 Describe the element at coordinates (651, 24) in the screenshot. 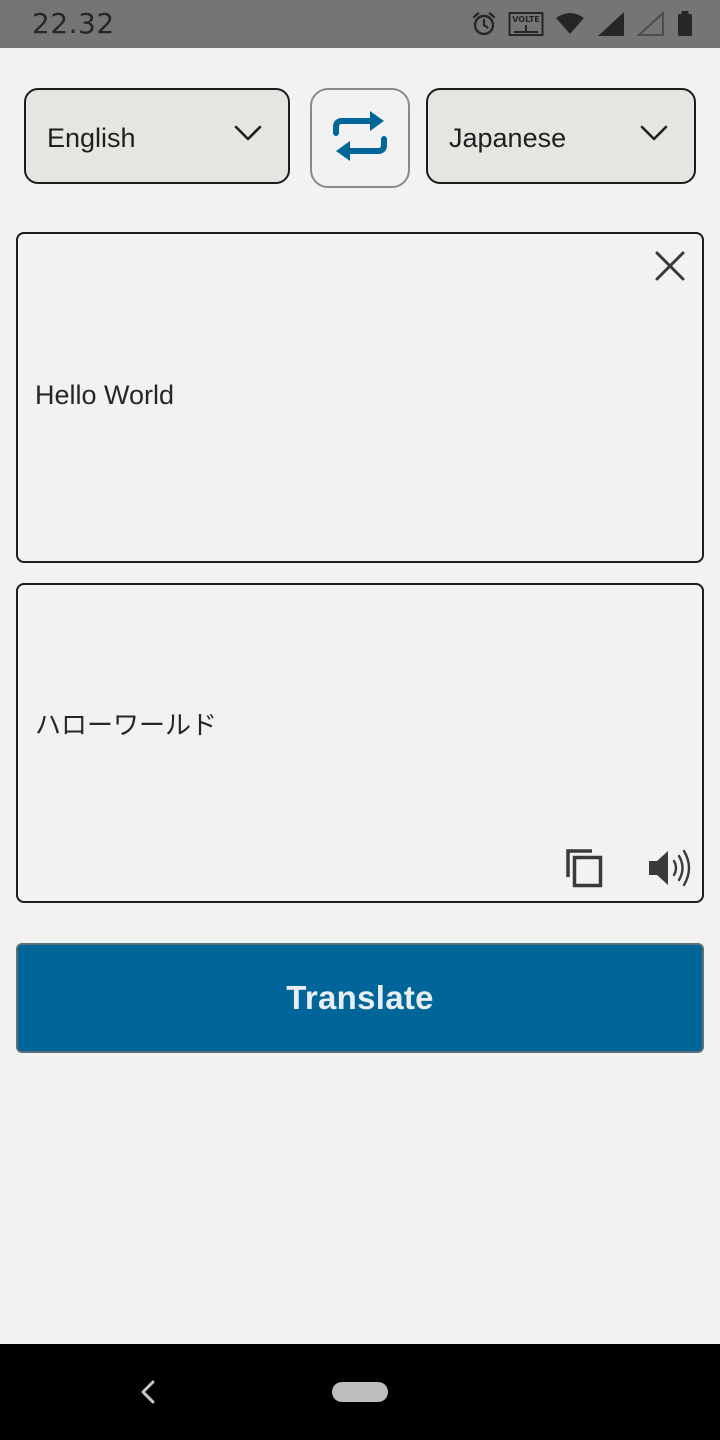

I see `signal-empty-icon` at that location.